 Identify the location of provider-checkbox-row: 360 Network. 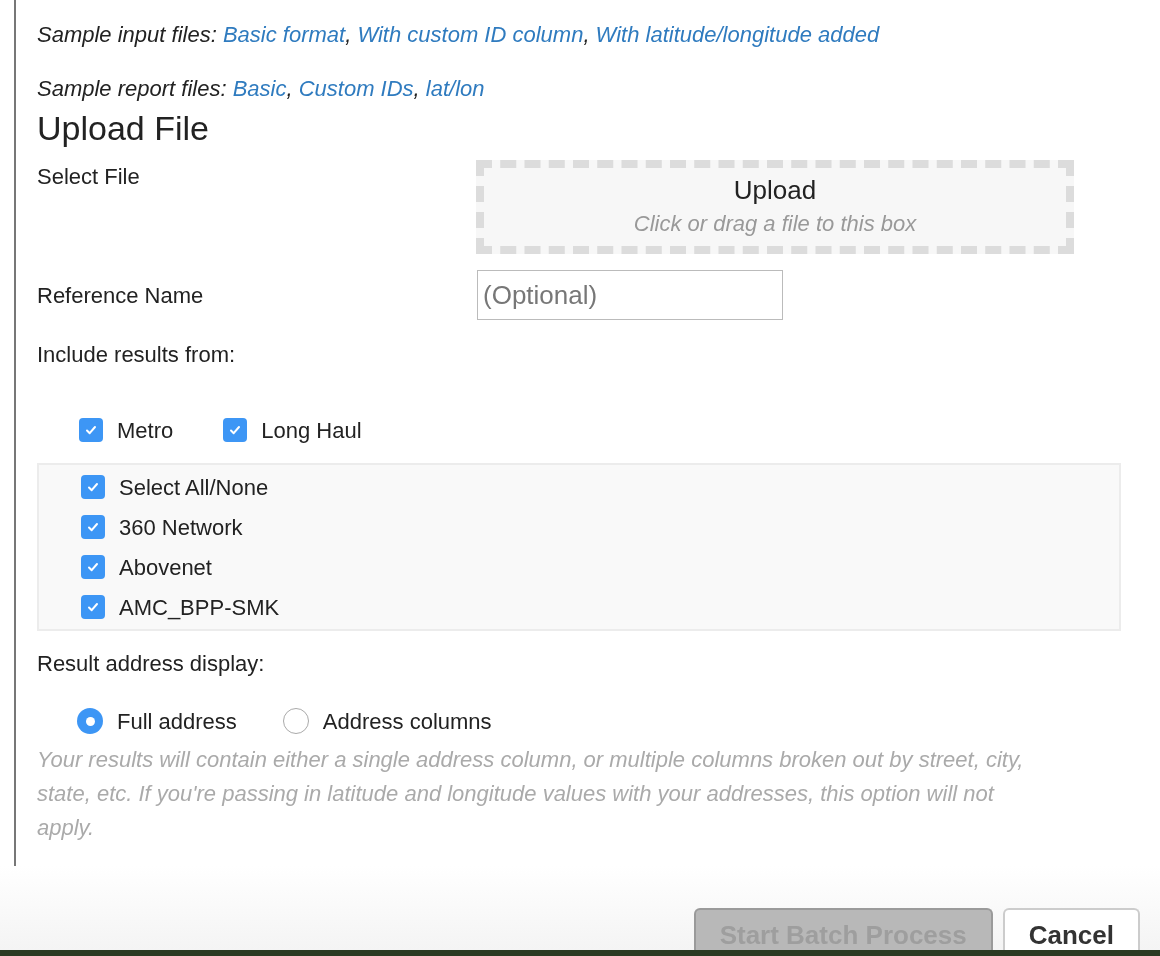
(600, 527).